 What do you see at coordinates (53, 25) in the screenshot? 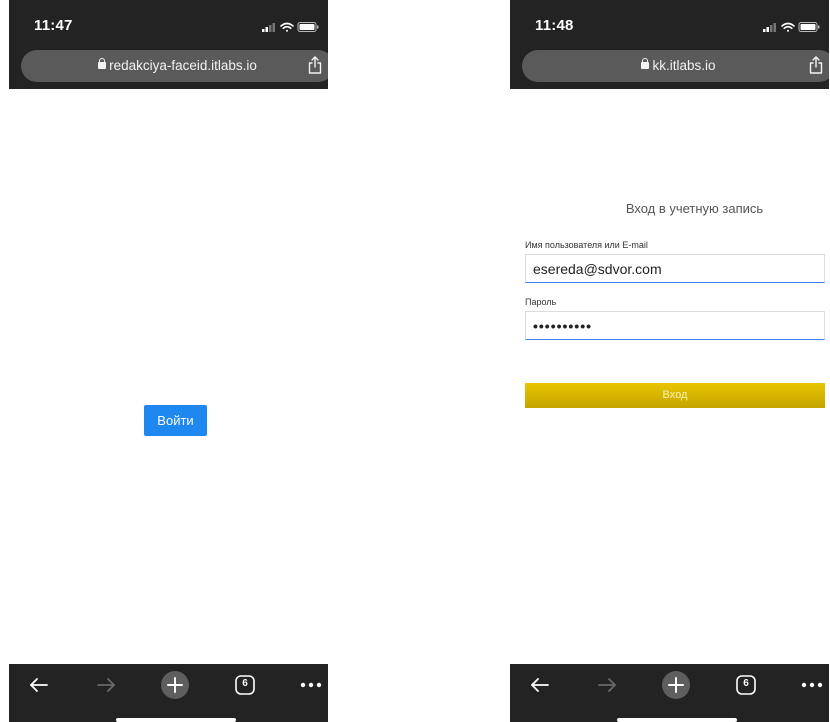
I see `status-time: 11:47` at bounding box center [53, 25].